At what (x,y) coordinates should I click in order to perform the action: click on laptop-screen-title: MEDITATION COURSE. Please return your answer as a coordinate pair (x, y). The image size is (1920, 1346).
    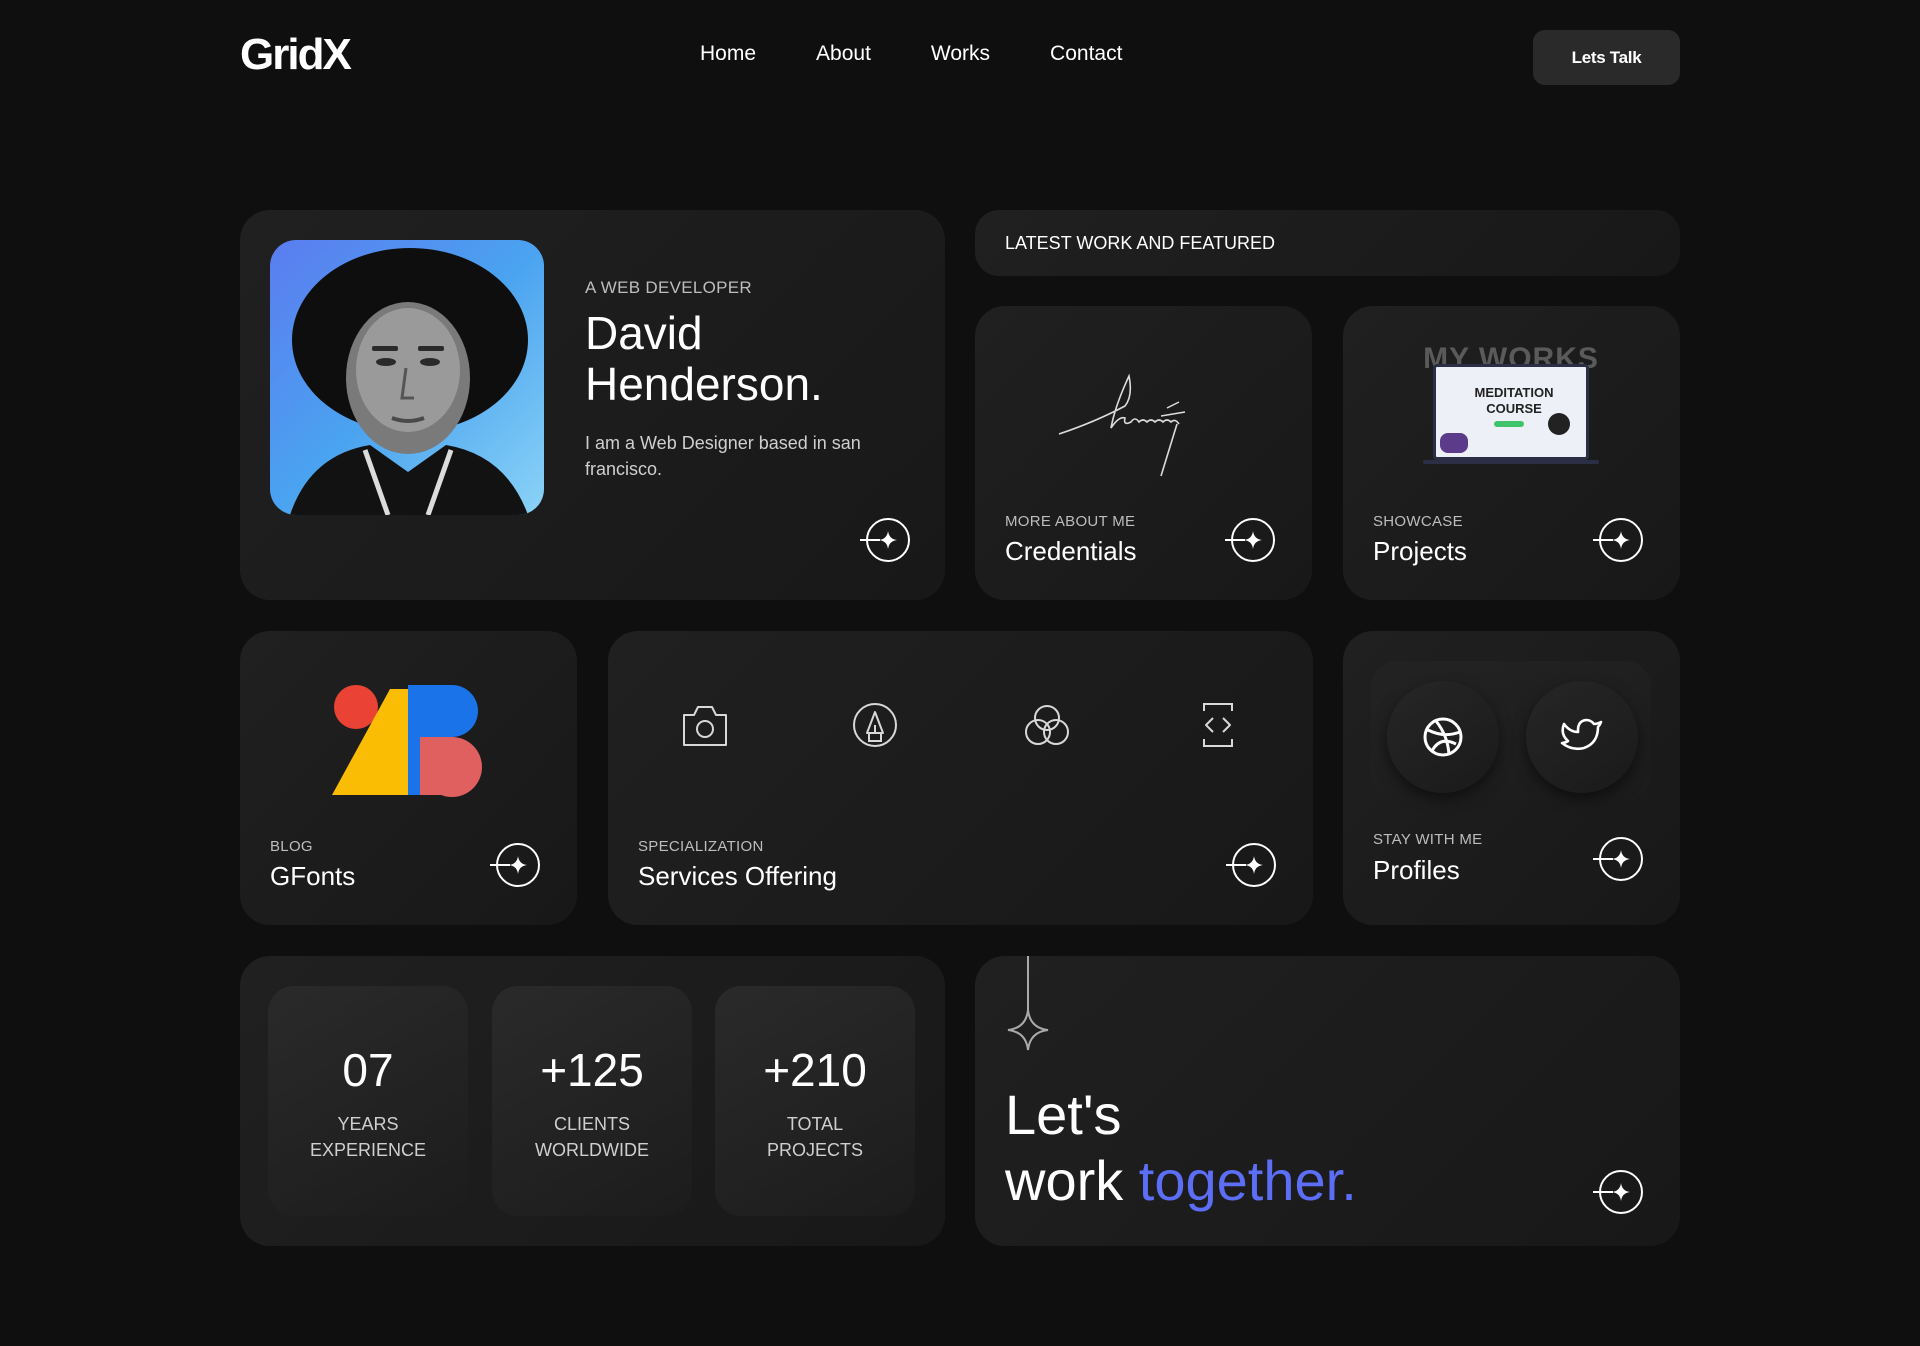
    Looking at the image, I should click on (1514, 401).